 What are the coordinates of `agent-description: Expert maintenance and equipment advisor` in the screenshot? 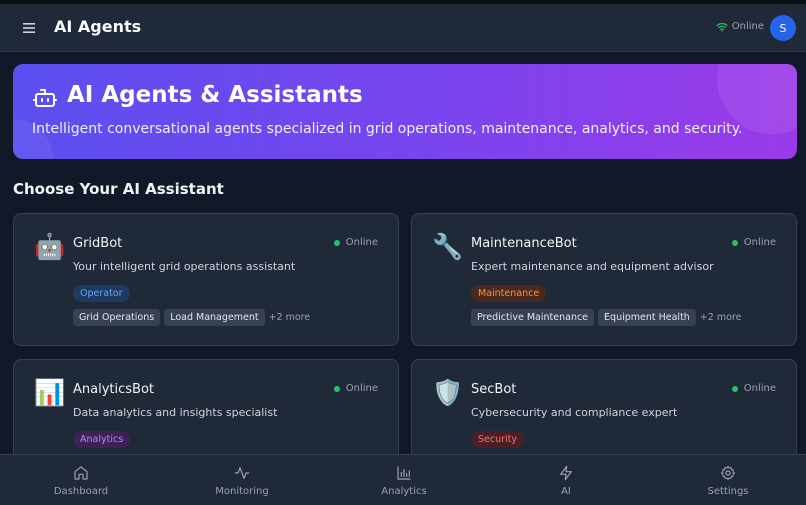 It's located at (592, 266).